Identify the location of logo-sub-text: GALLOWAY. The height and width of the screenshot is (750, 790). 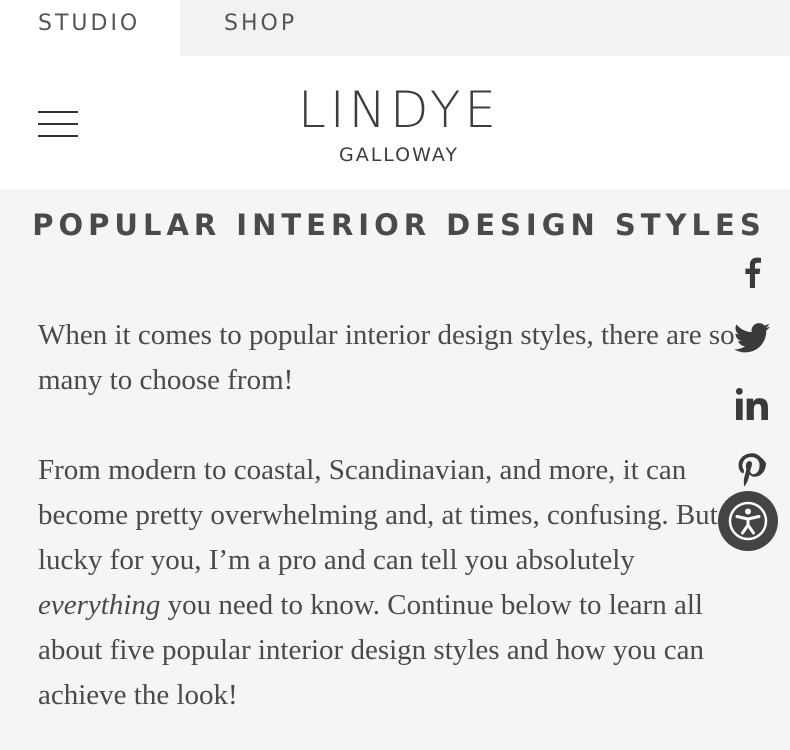
(399, 155).